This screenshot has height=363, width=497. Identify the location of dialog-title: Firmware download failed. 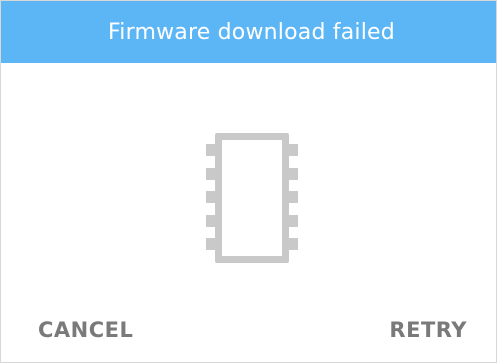
(251, 32).